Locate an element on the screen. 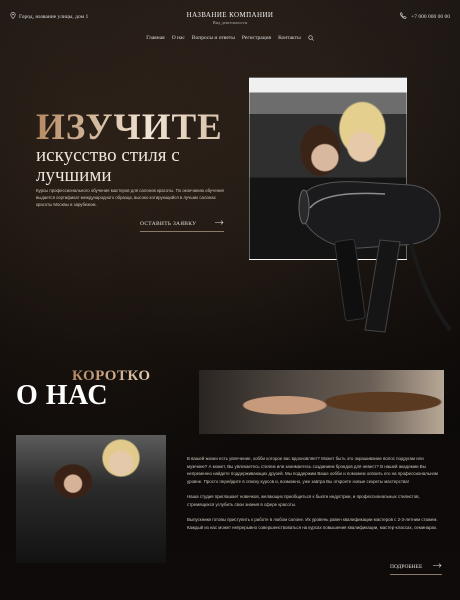  company-sub: Вид деятельности is located at coordinates (230, 22).